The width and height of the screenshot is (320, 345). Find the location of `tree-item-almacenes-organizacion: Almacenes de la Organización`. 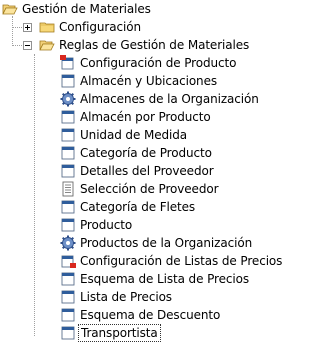

tree-item-almacenes-organizacion: Almacenes de la Organización is located at coordinates (160, 99).